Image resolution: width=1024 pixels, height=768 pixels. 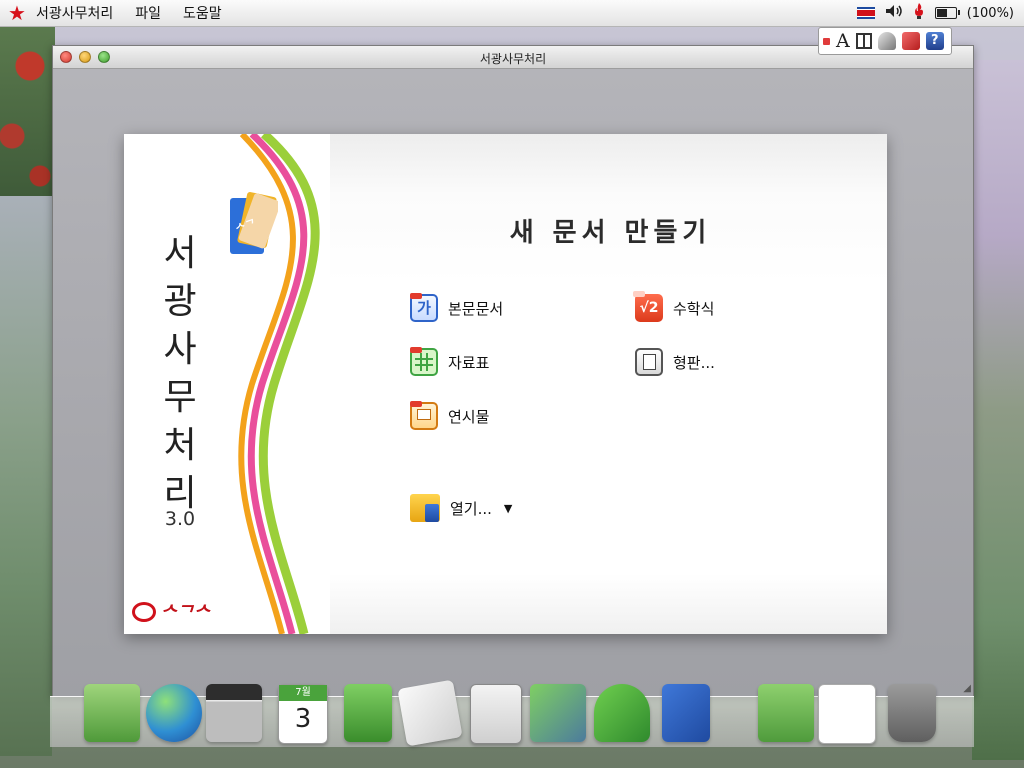 I want to click on system-tray: (100%), so click(x=935, y=13).